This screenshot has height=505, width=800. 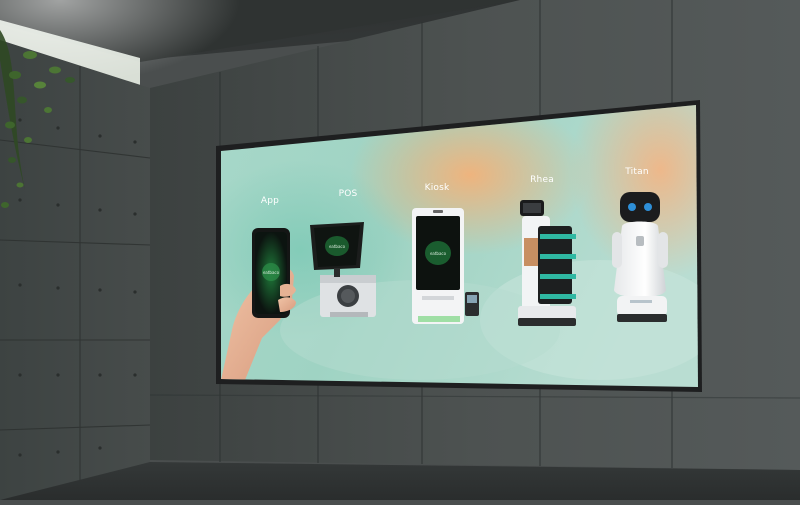 What do you see at coordinates (542, 180) in the screenshot?
I see `product-label-rhea: Rhea` at bounding box center [542, 180].